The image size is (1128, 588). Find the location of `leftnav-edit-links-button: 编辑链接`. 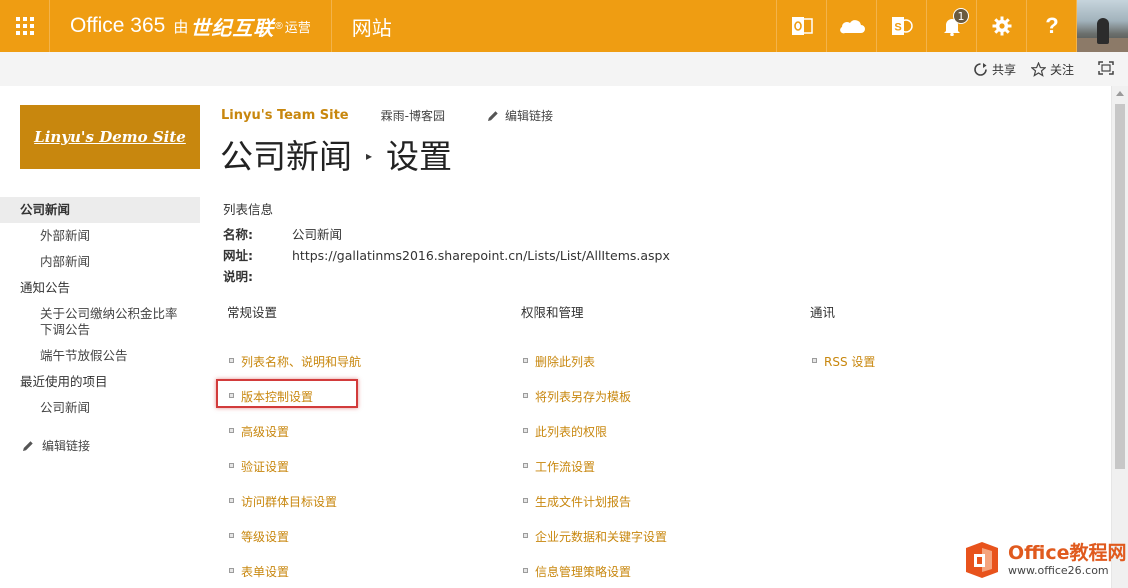

leftnav-edit-links-button: 编辑链接 is located at coordinates (56, 445).